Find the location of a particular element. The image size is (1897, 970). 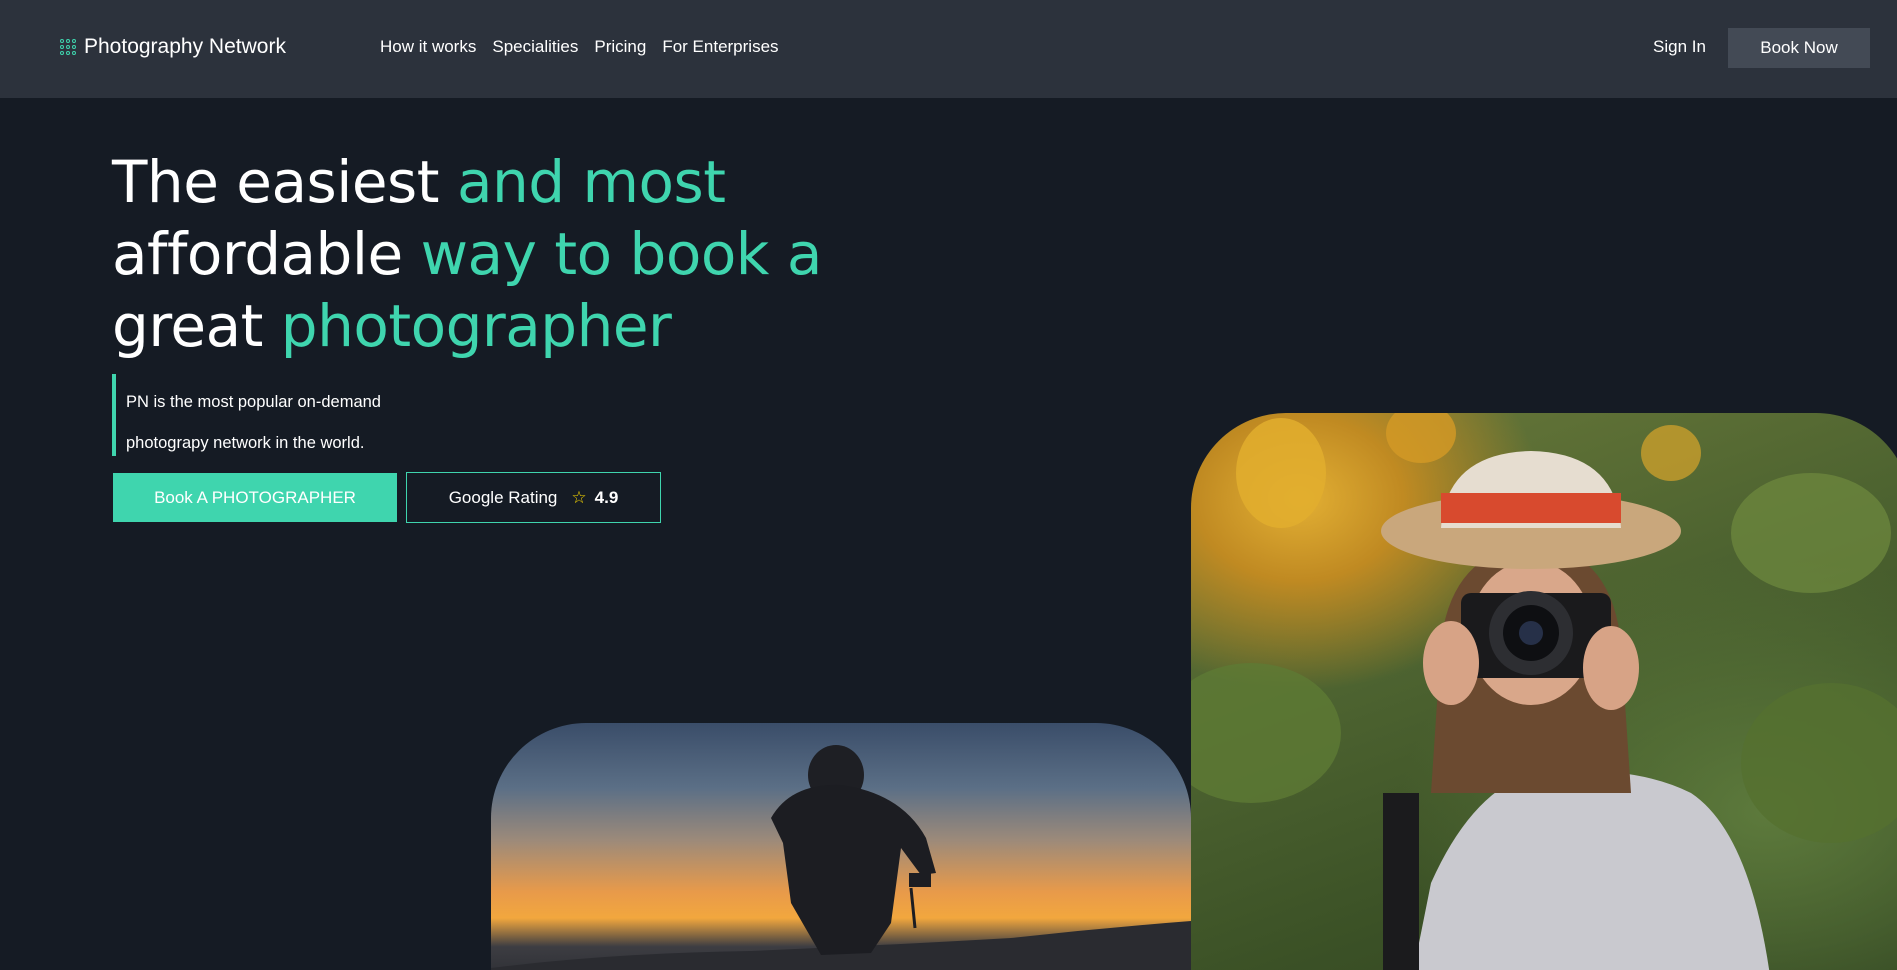

silhouette-illustration is located at coordinates (841, 857).